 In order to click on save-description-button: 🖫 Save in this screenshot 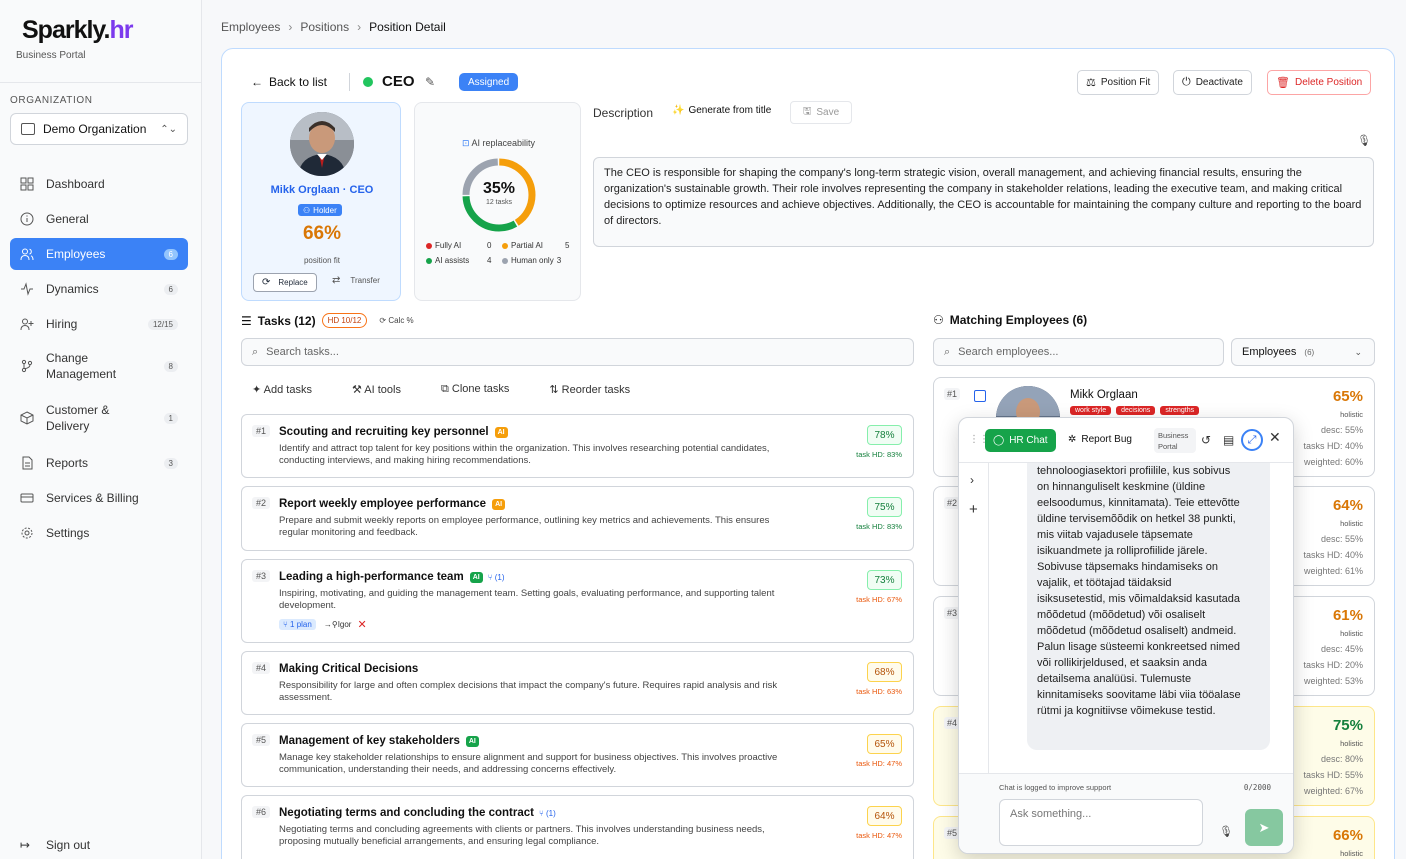, I will do `click(821, 112)`.